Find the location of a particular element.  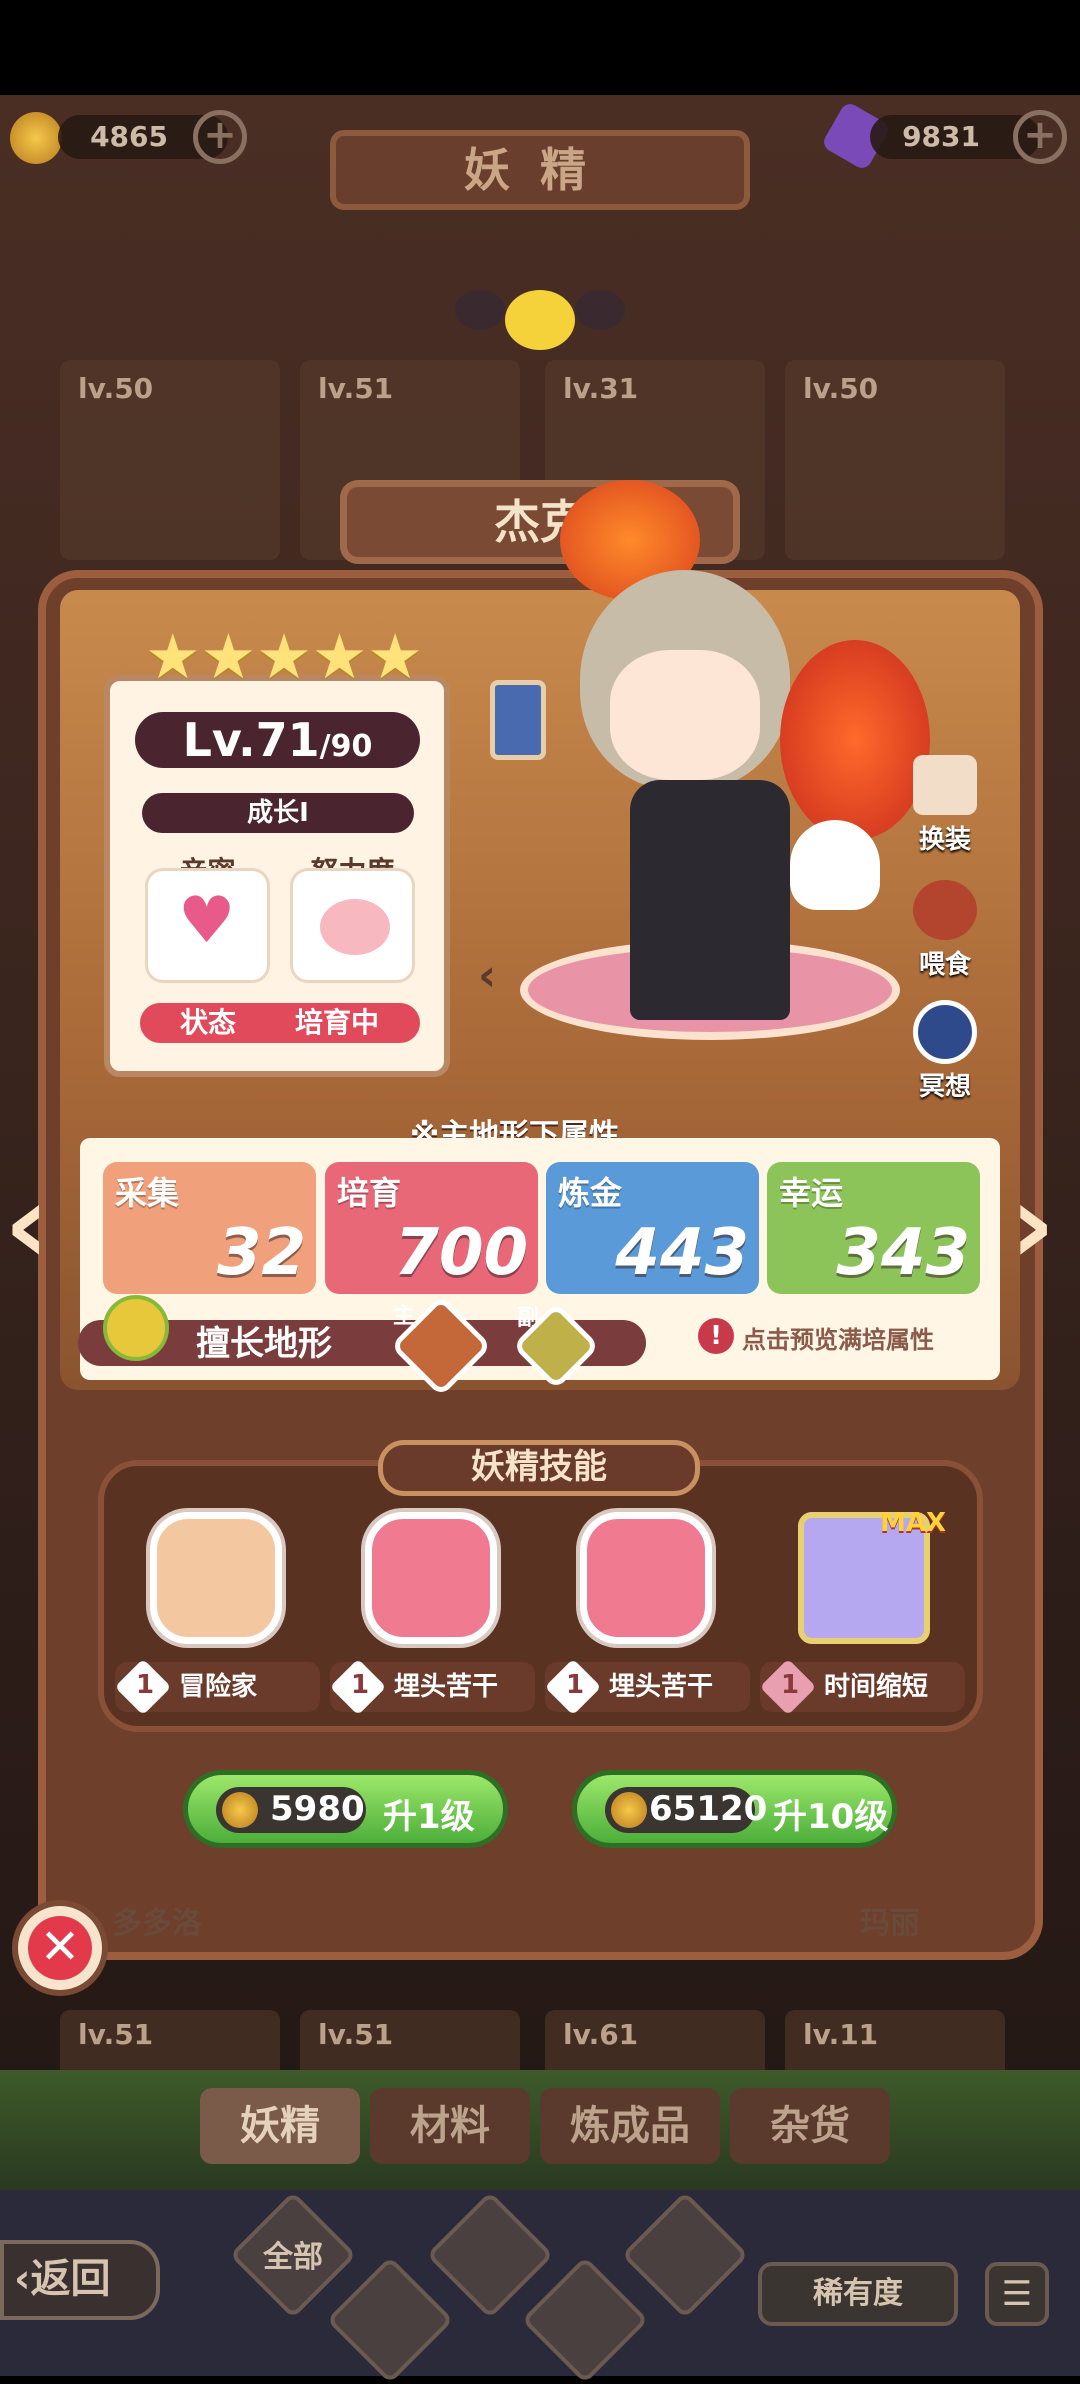

skill-max-badge: MAX is located at coordinates (913, 1523).